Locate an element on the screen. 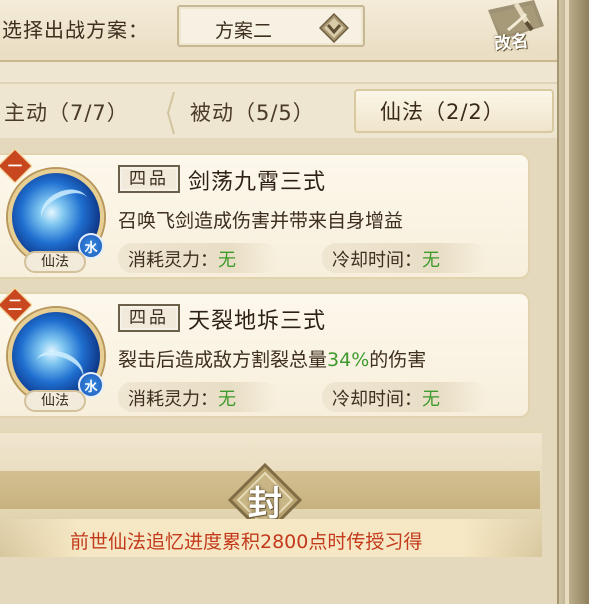 This screenshot has width=589, height=604. plan-select-dropdown: 方案二 is located at coordinates (271, 26).